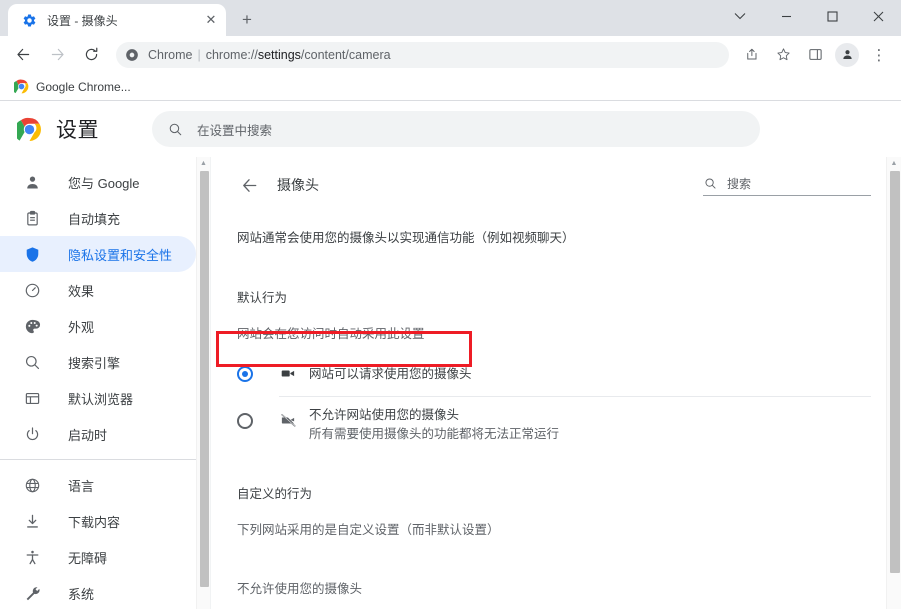 This screenshot has height=609, width=901. What do you see at coordinates (29, 20) in the screenshot?
I see `gear-icon` at bounding box center [29, 20].